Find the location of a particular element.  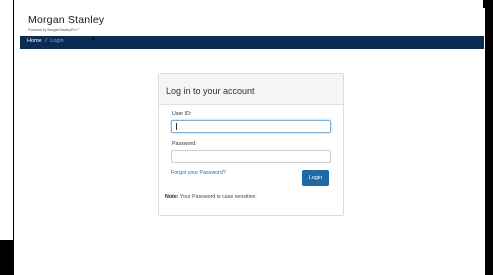

breadcrumb: Home / Login is located at coordinates (45, 41).